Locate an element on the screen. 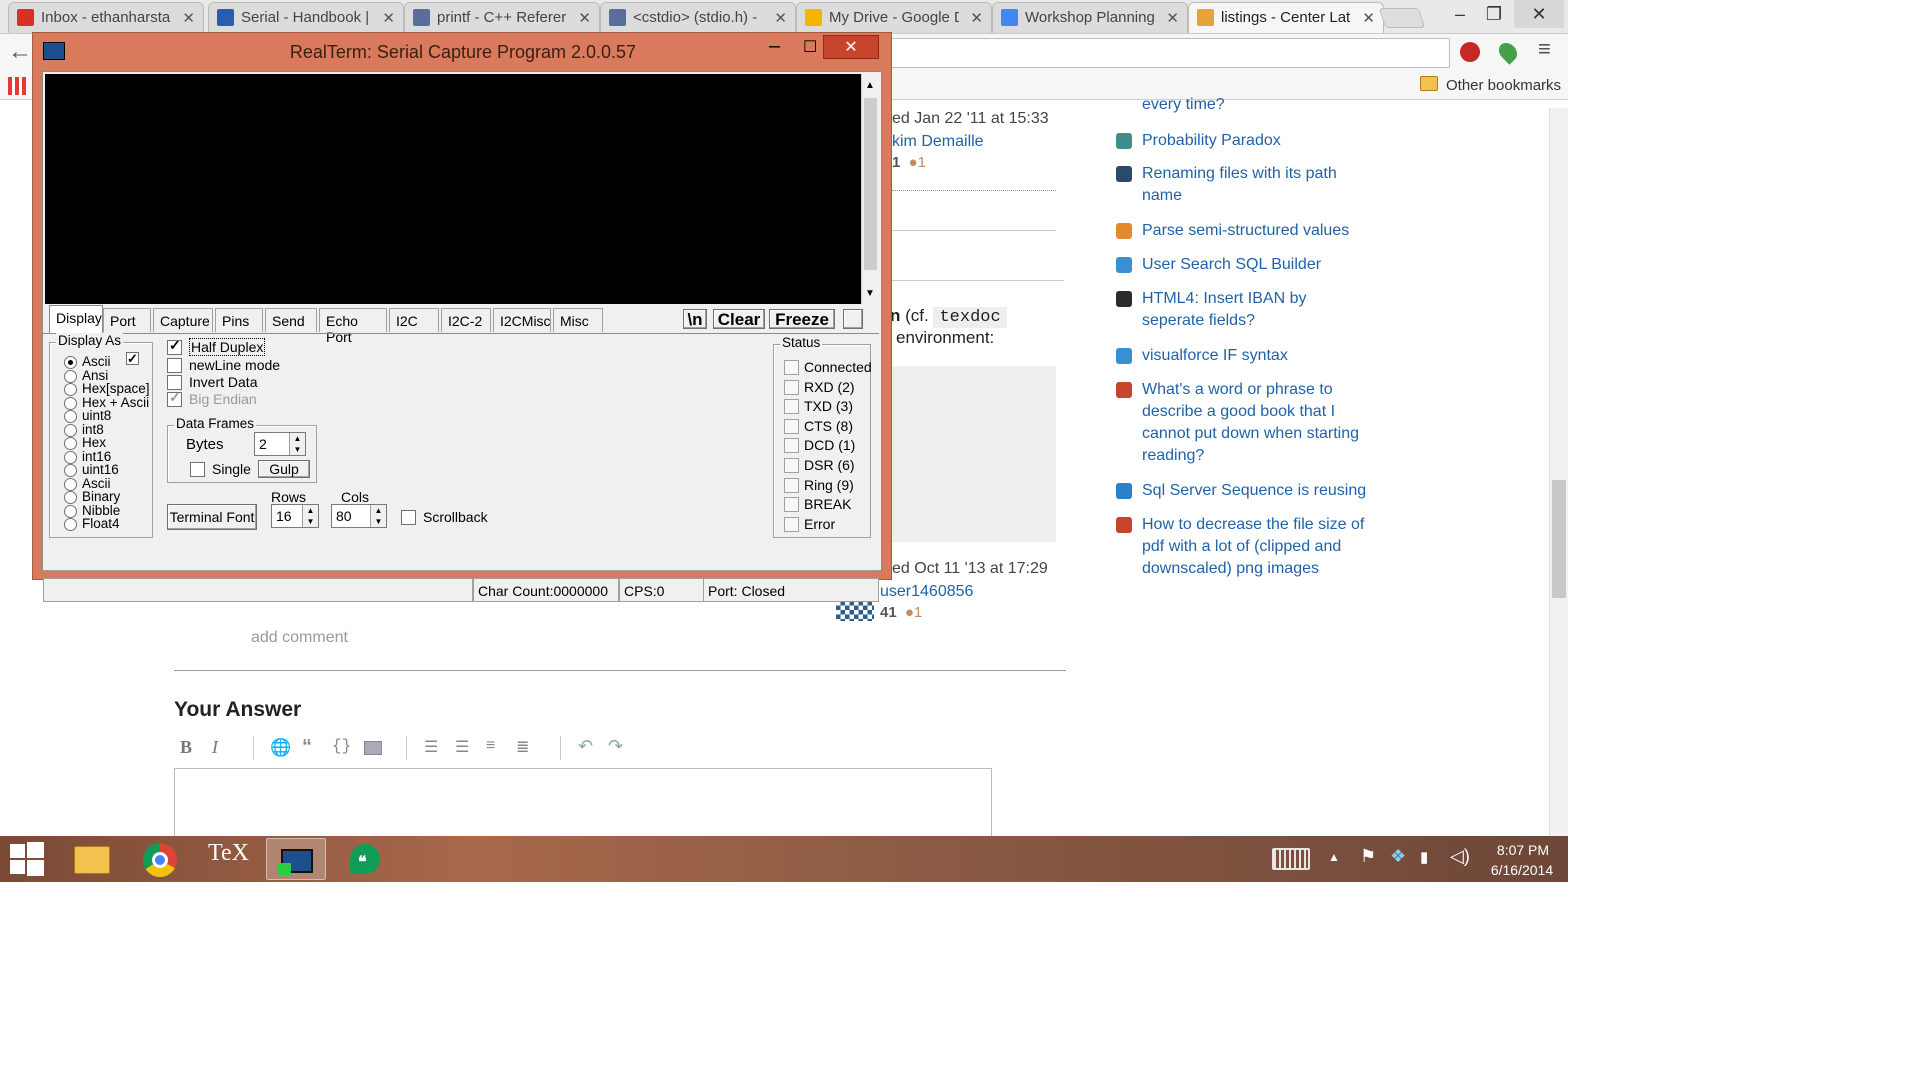  apps-icon is located at coordinates (17, 86).